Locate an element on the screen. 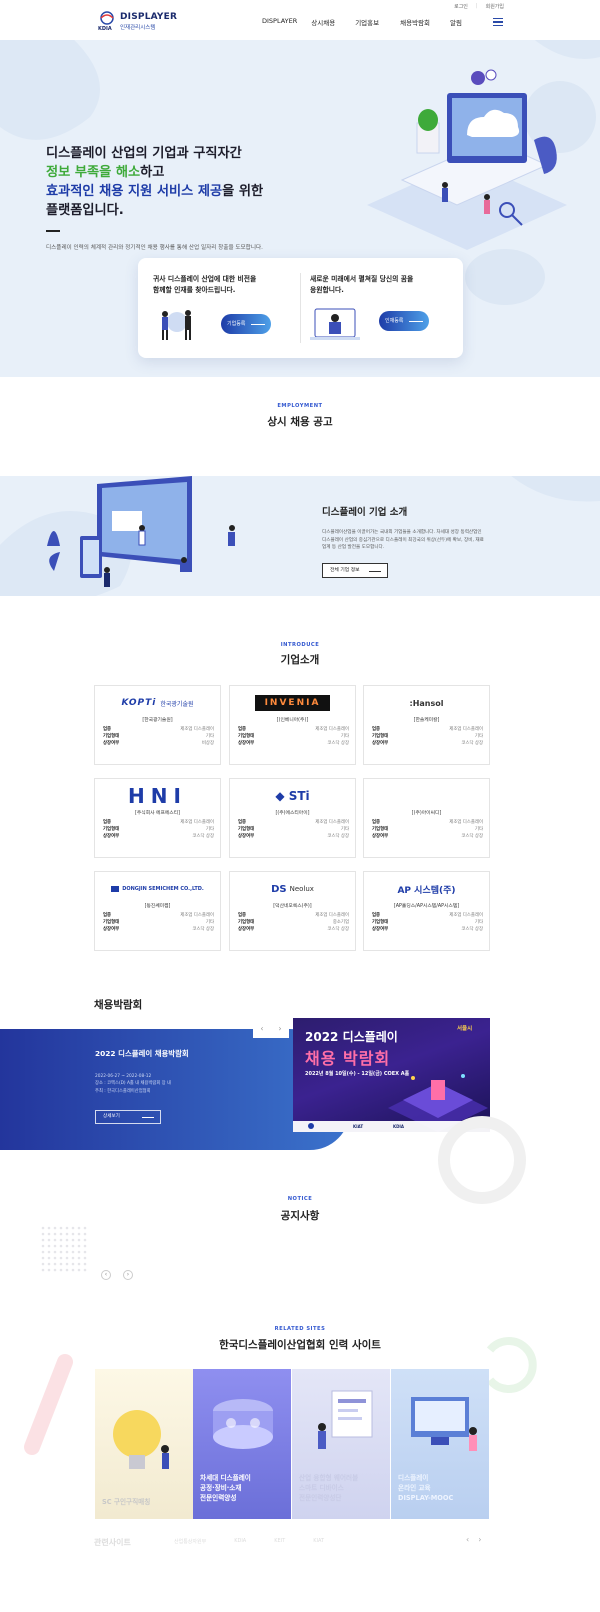 The image size is (600, 1612). talent-register-button: 인재등록 is located at coordinates (404, 321).